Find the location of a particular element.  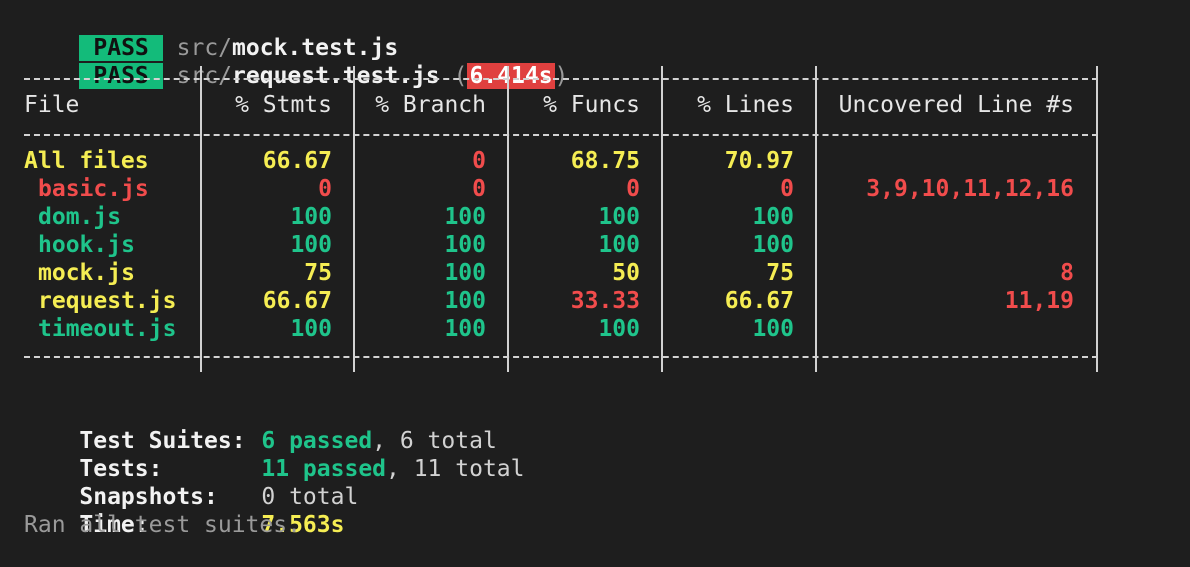

row-funcs: 0 is located at coordinates (633, 189).